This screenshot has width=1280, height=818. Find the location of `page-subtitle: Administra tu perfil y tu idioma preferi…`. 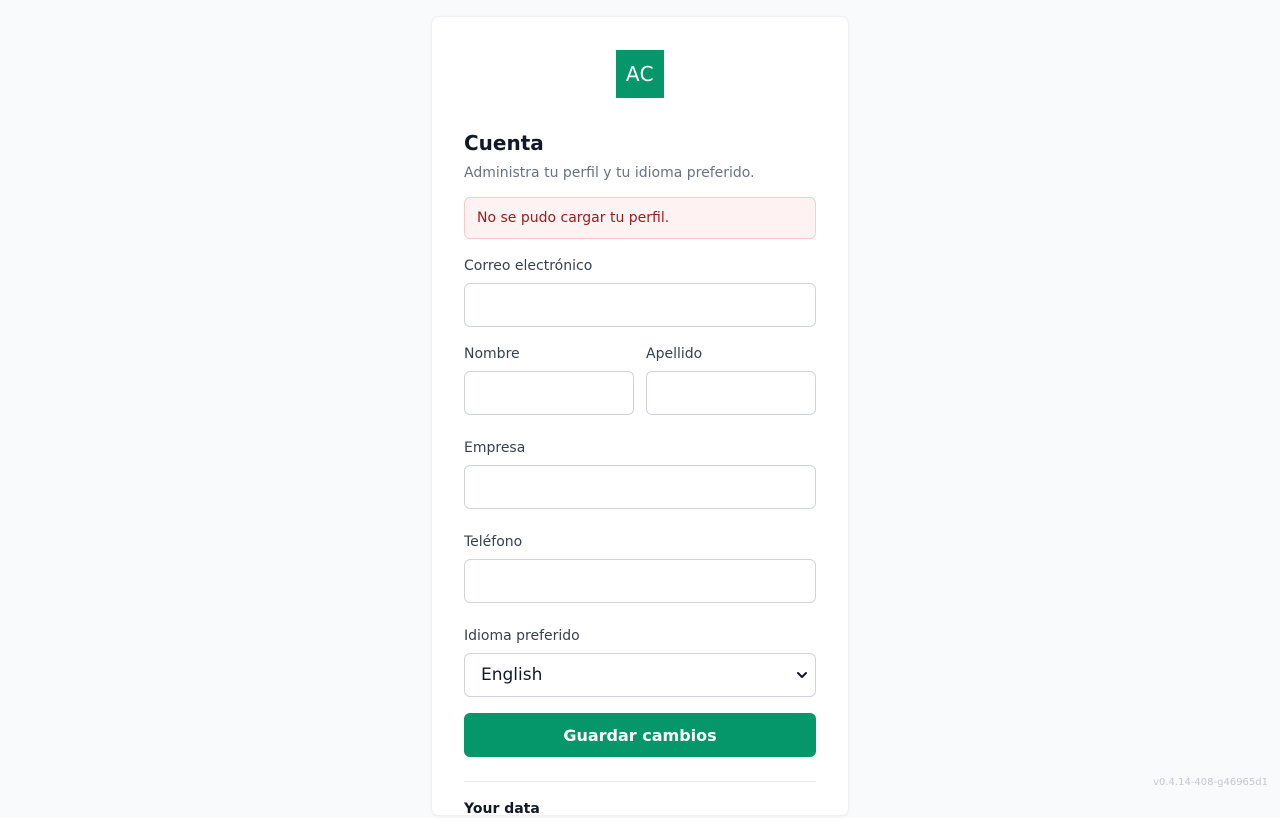

page-subtitle: Administra tu perfil y tu idioma preferi… is located at coordinates (609, 173).